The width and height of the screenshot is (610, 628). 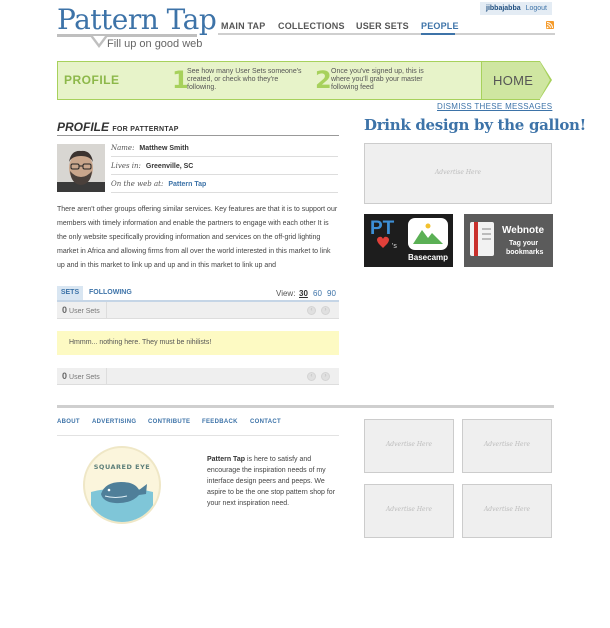 What do you see at coordinates (198, 376) in the screenshot?
I see `sets-count-bar-bottom: 0 User Sets ‹ ›` at bounding box center [198, 376].